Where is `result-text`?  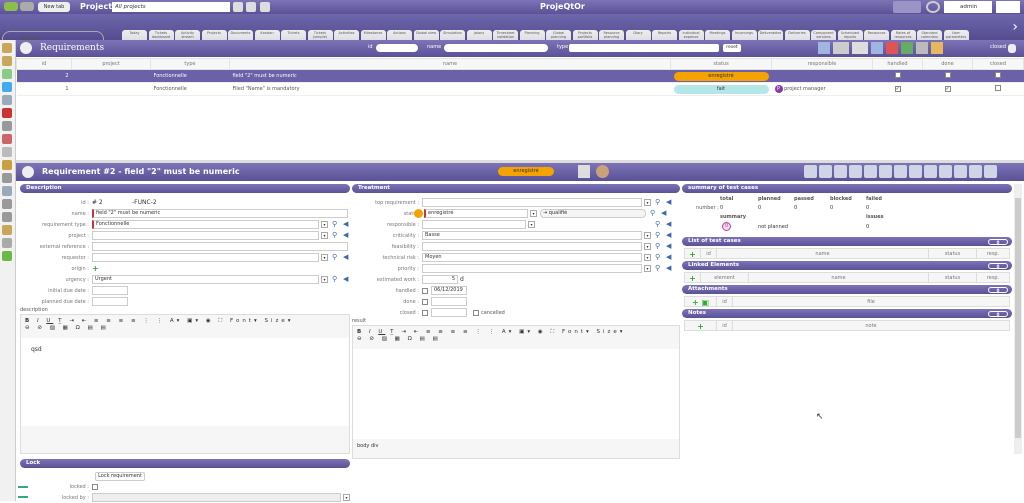
result-text is located at coordinates (516, 394).